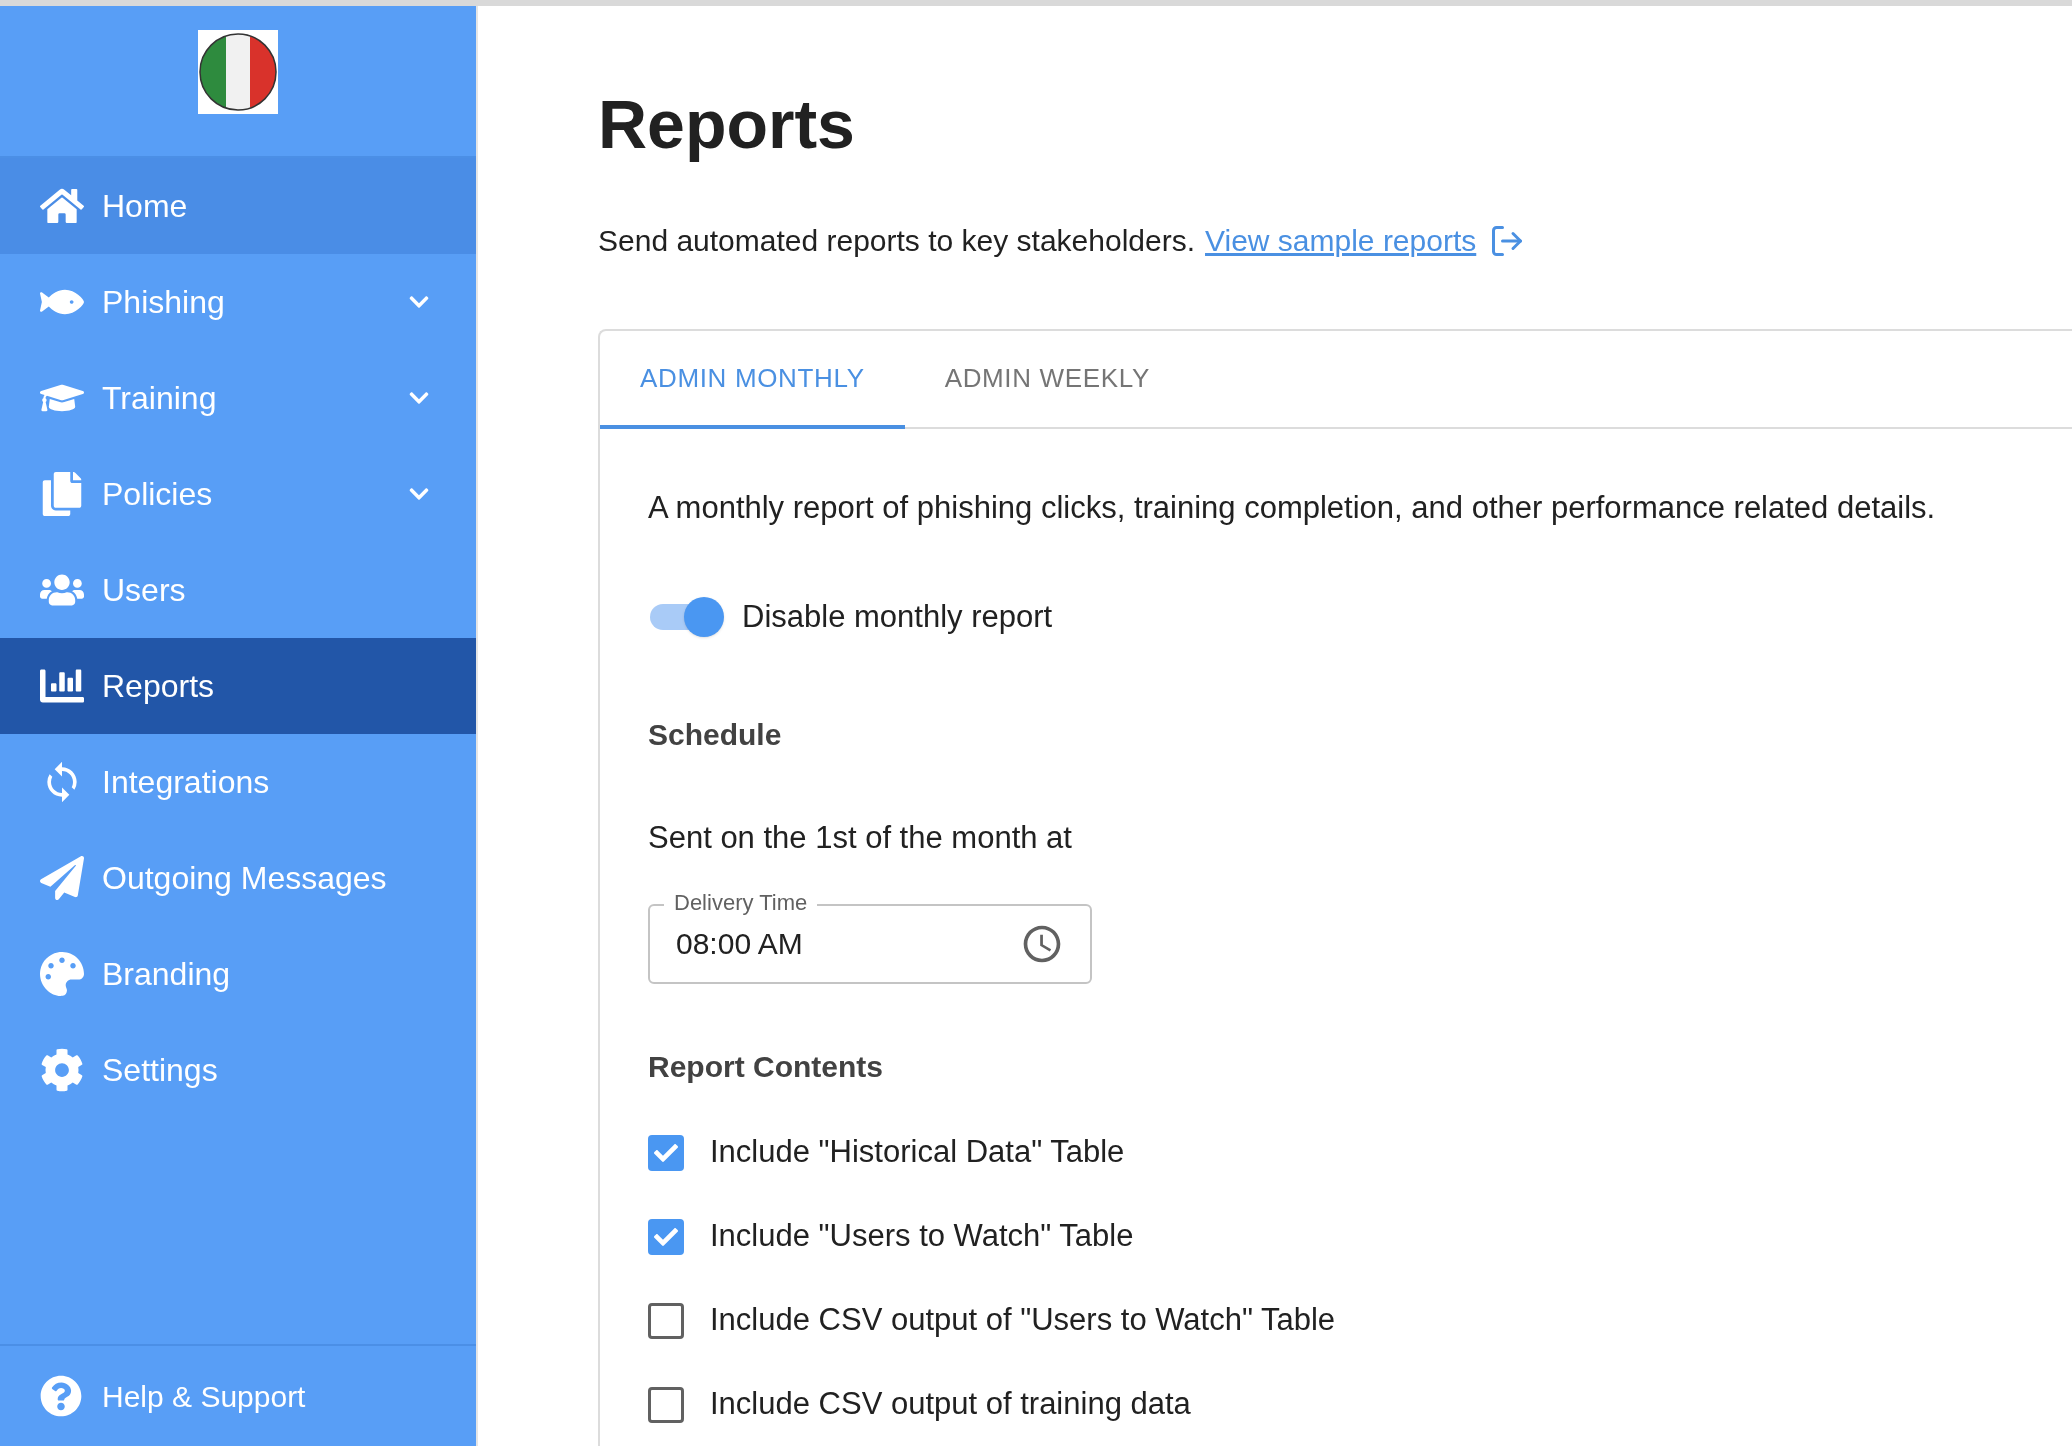  What do you see at coordinates (62, 1070) in the screenshot?
I see `settings-icon` at bounding box center [62, 1070].